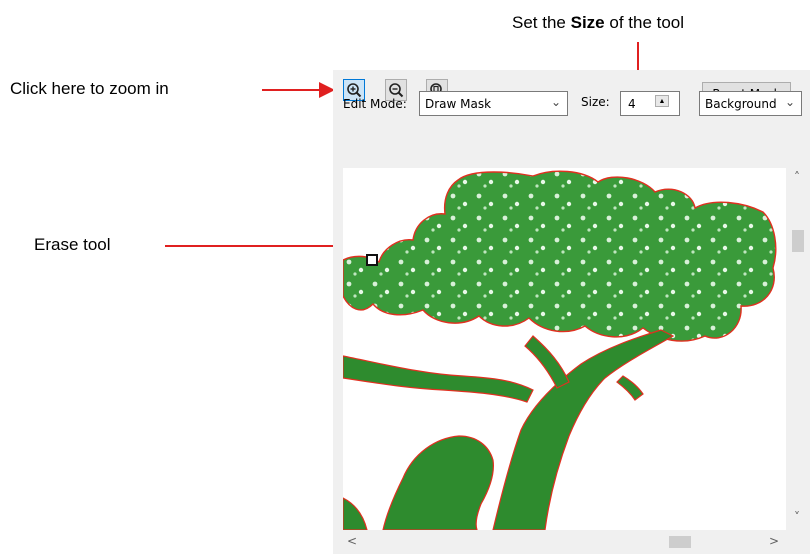 This screenshot has width=810, height=554. Describe the element at coordinates (650, 103) in the screenshot. I see `size-spinner: 4 ▲` at that location.